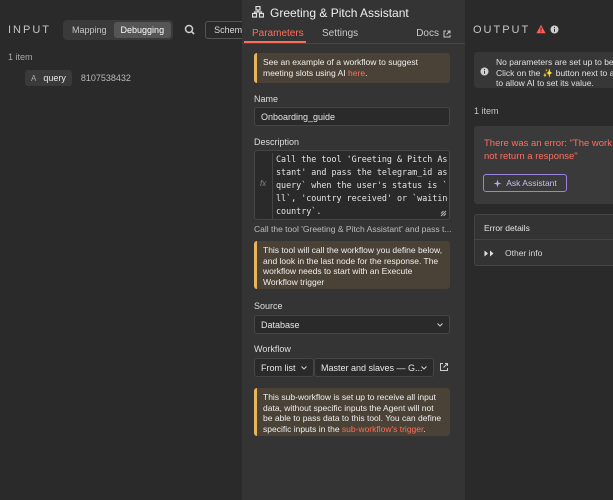 The width and height of the screenshot is (613, 500). What do you see at coordinates (427, 33) in the screenshot?
I see `docs-label: Docs` at bounding box center [427, 33].